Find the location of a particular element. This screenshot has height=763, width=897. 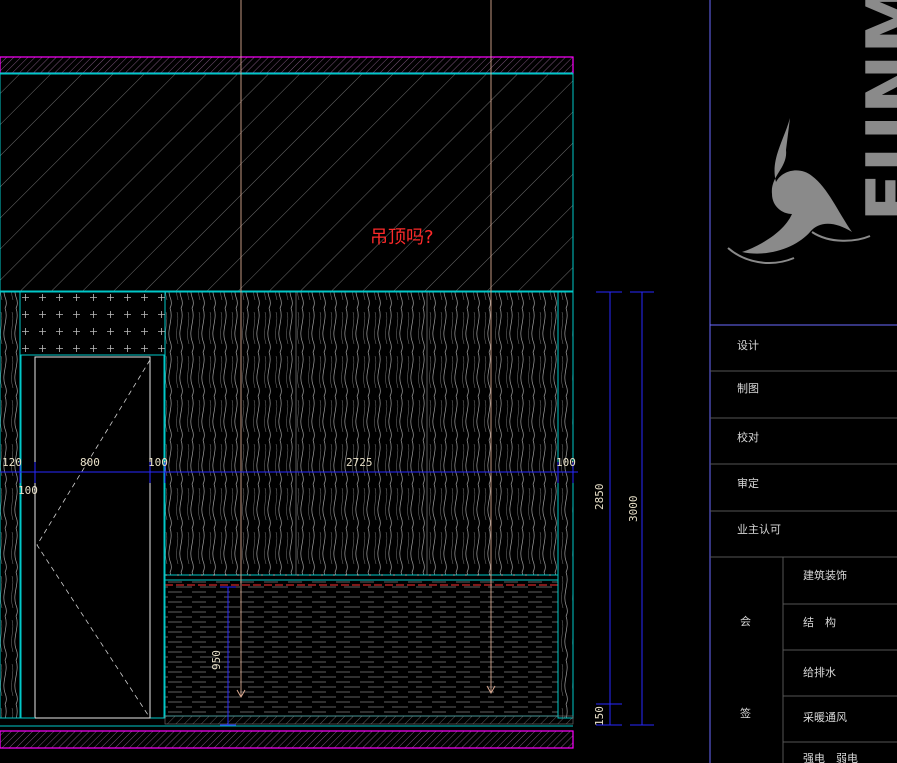

discipline-hvac: 采暖通风 is located at coordinates (825, 717).